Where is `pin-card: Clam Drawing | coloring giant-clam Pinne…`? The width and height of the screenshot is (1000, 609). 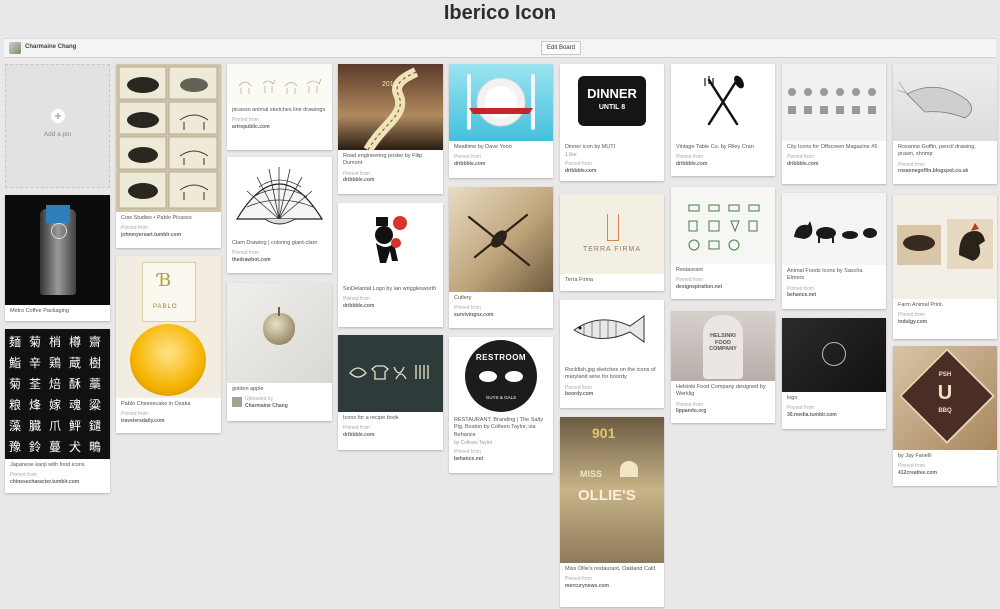 pin-card: Clam Drawing | coloring giant-clam Pinne… is located at coordinates (279, 215).